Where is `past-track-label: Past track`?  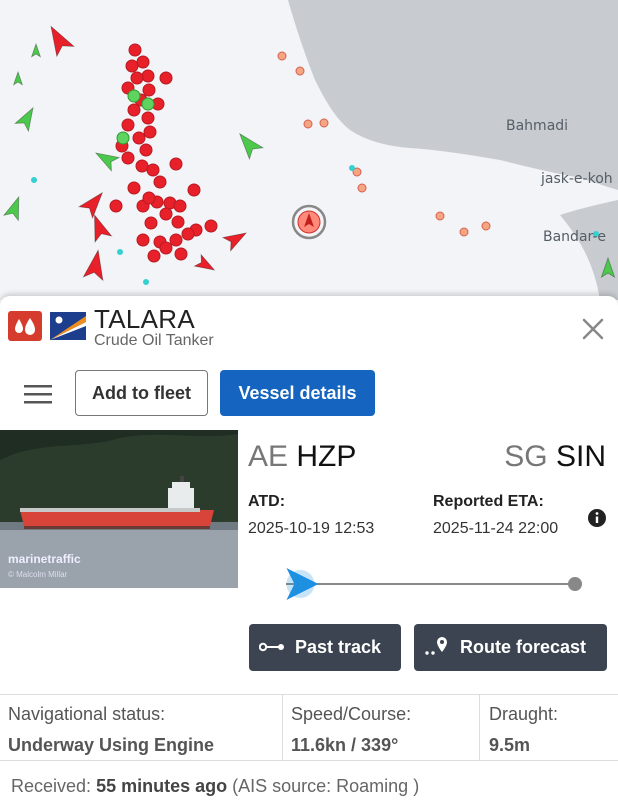
past-track-label: Past track is located at coordinates (338, 647).